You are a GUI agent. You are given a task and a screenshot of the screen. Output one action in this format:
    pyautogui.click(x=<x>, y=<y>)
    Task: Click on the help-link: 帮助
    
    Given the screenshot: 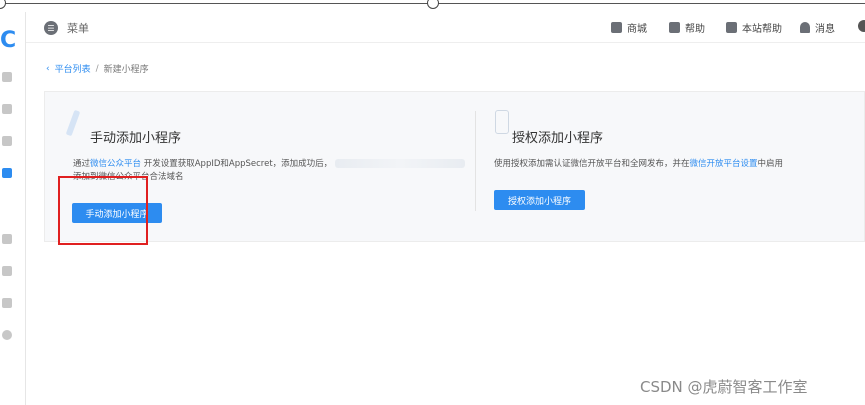 What is the action you would take?
    pyautogui.click(x=687, y=27)
    